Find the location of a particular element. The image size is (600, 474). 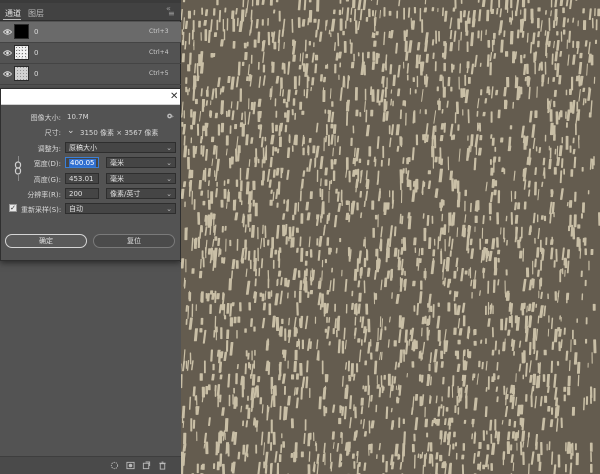

check-icon: ✓ is located at coordinates (13, 208).